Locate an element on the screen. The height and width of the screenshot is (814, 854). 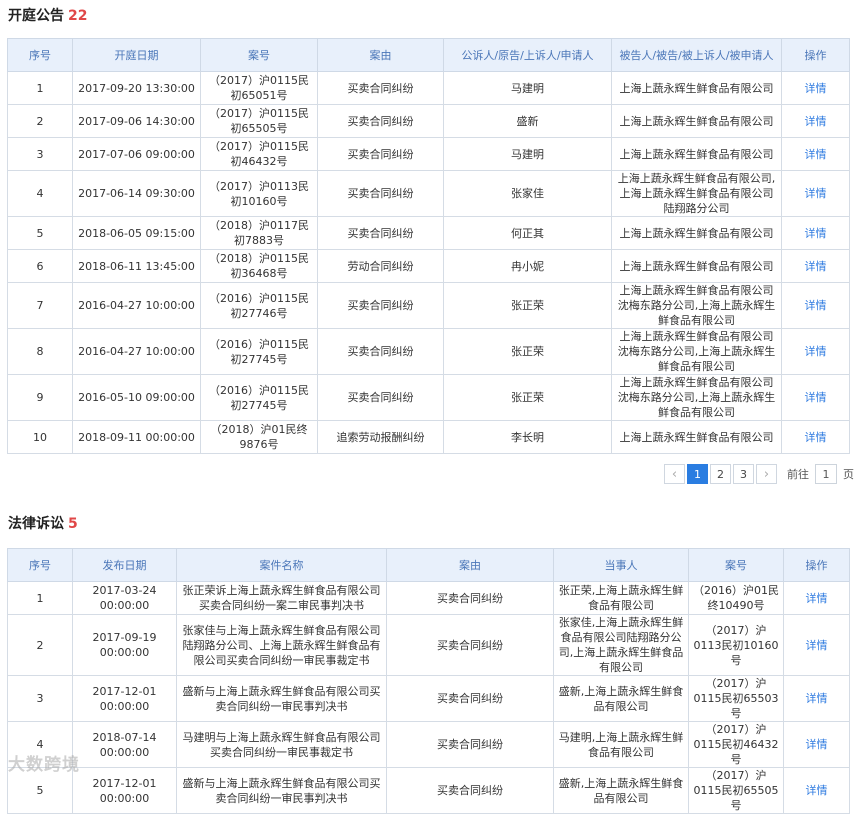
lawsuit-title: 法律诉讼 is located at coordinates (36, 524).